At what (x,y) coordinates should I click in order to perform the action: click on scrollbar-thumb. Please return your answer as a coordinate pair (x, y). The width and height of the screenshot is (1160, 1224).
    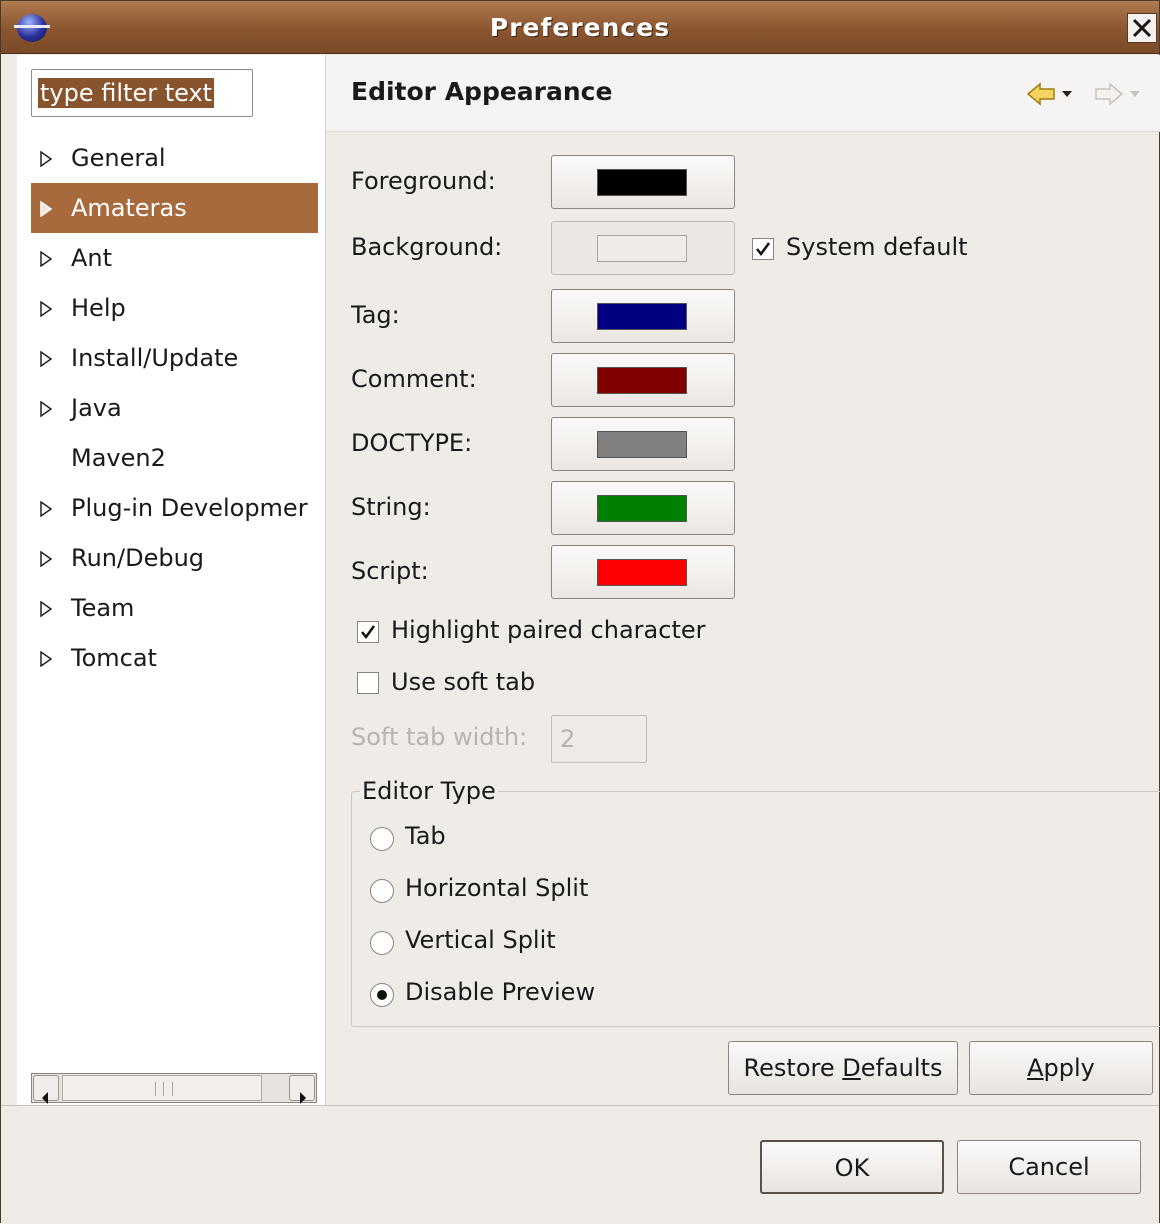
    Looking at the image, I should click on (162, 1088).